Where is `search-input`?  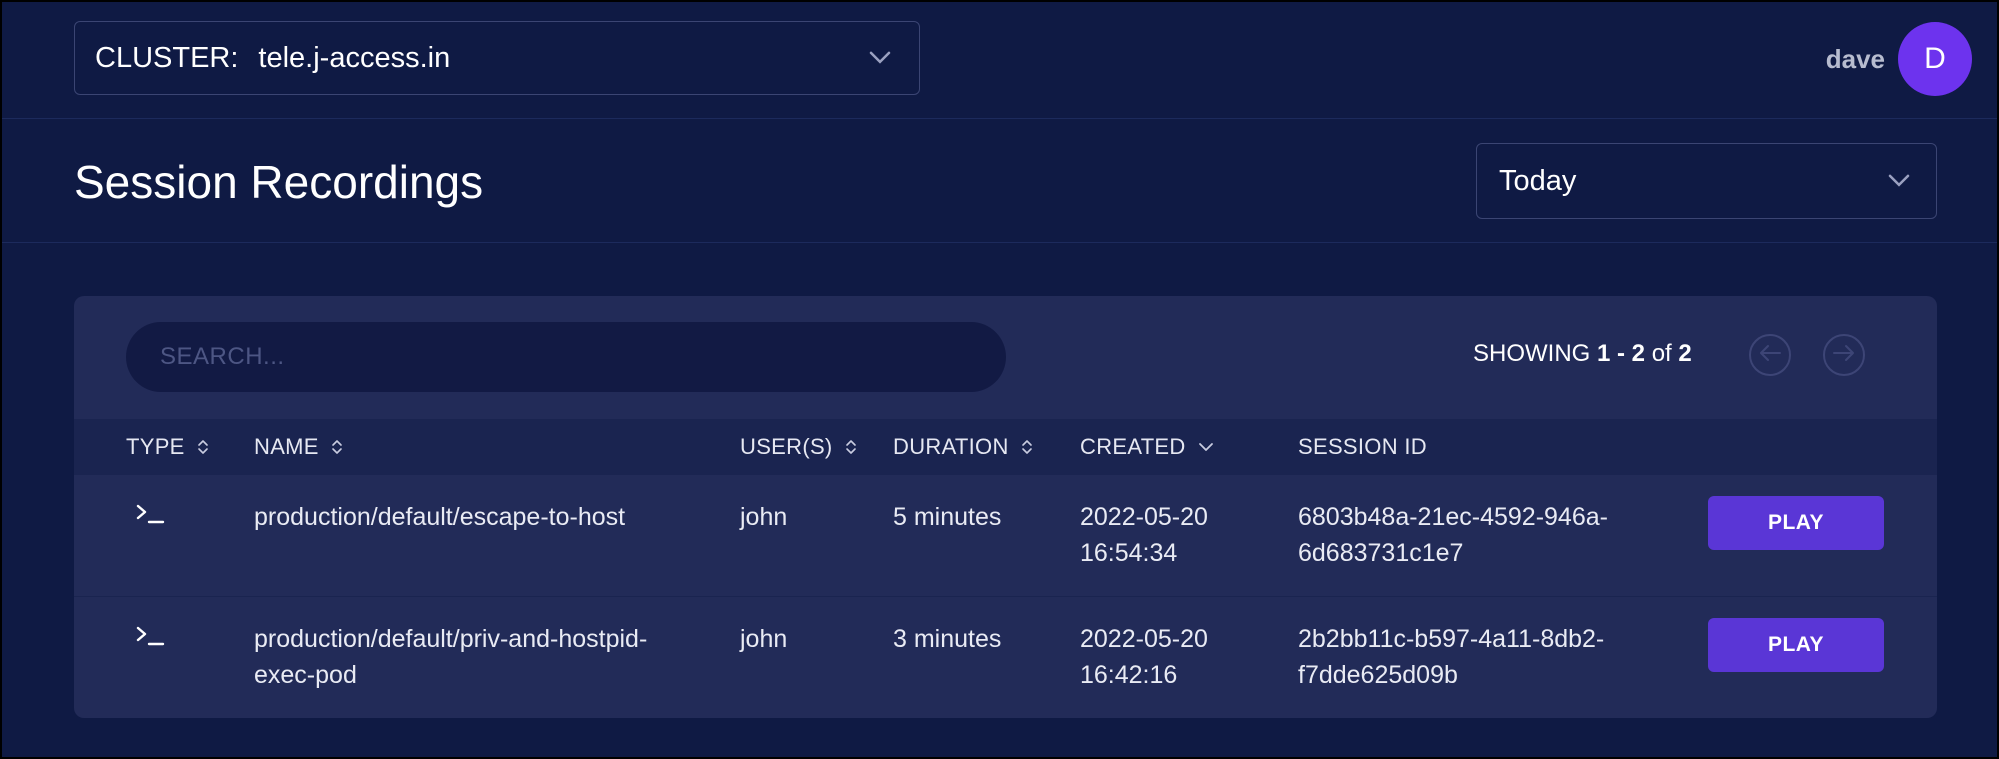 search-input is located at coordinates (566, 357).